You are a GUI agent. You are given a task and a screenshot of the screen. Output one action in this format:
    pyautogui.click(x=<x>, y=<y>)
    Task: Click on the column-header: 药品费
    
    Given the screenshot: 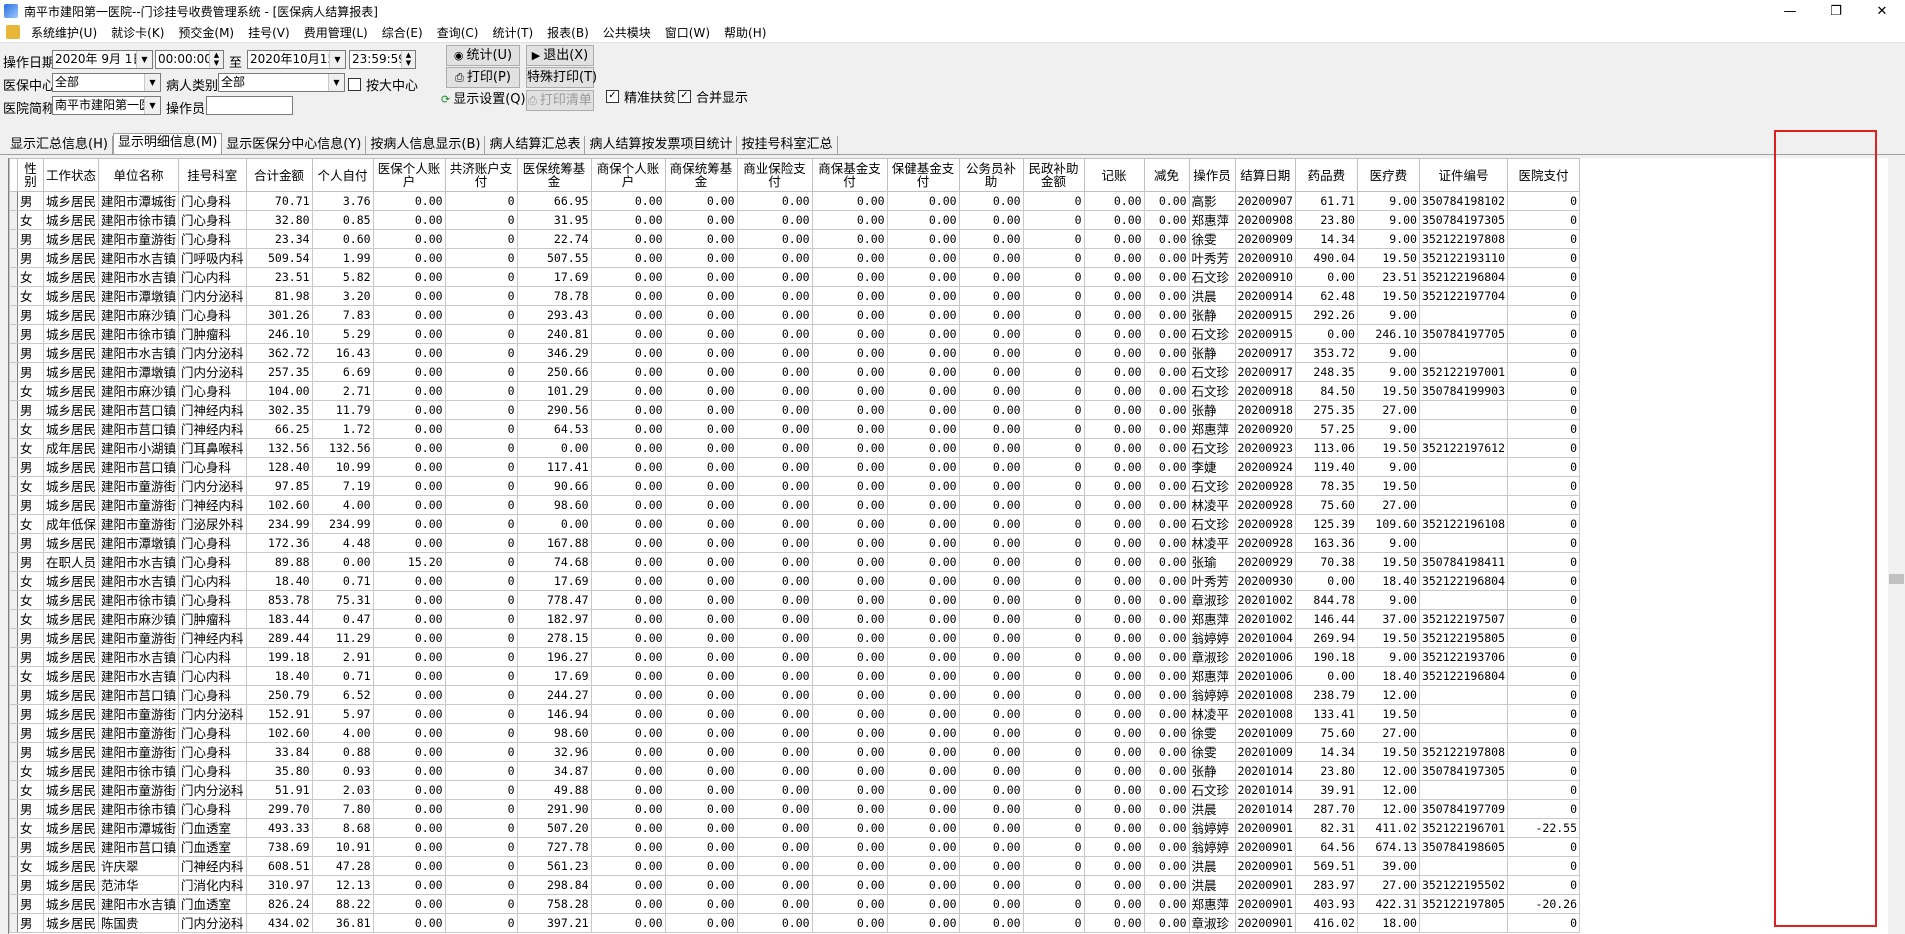 What is the action you would take?
    pyautogui.click(x=1326, y=175)
    